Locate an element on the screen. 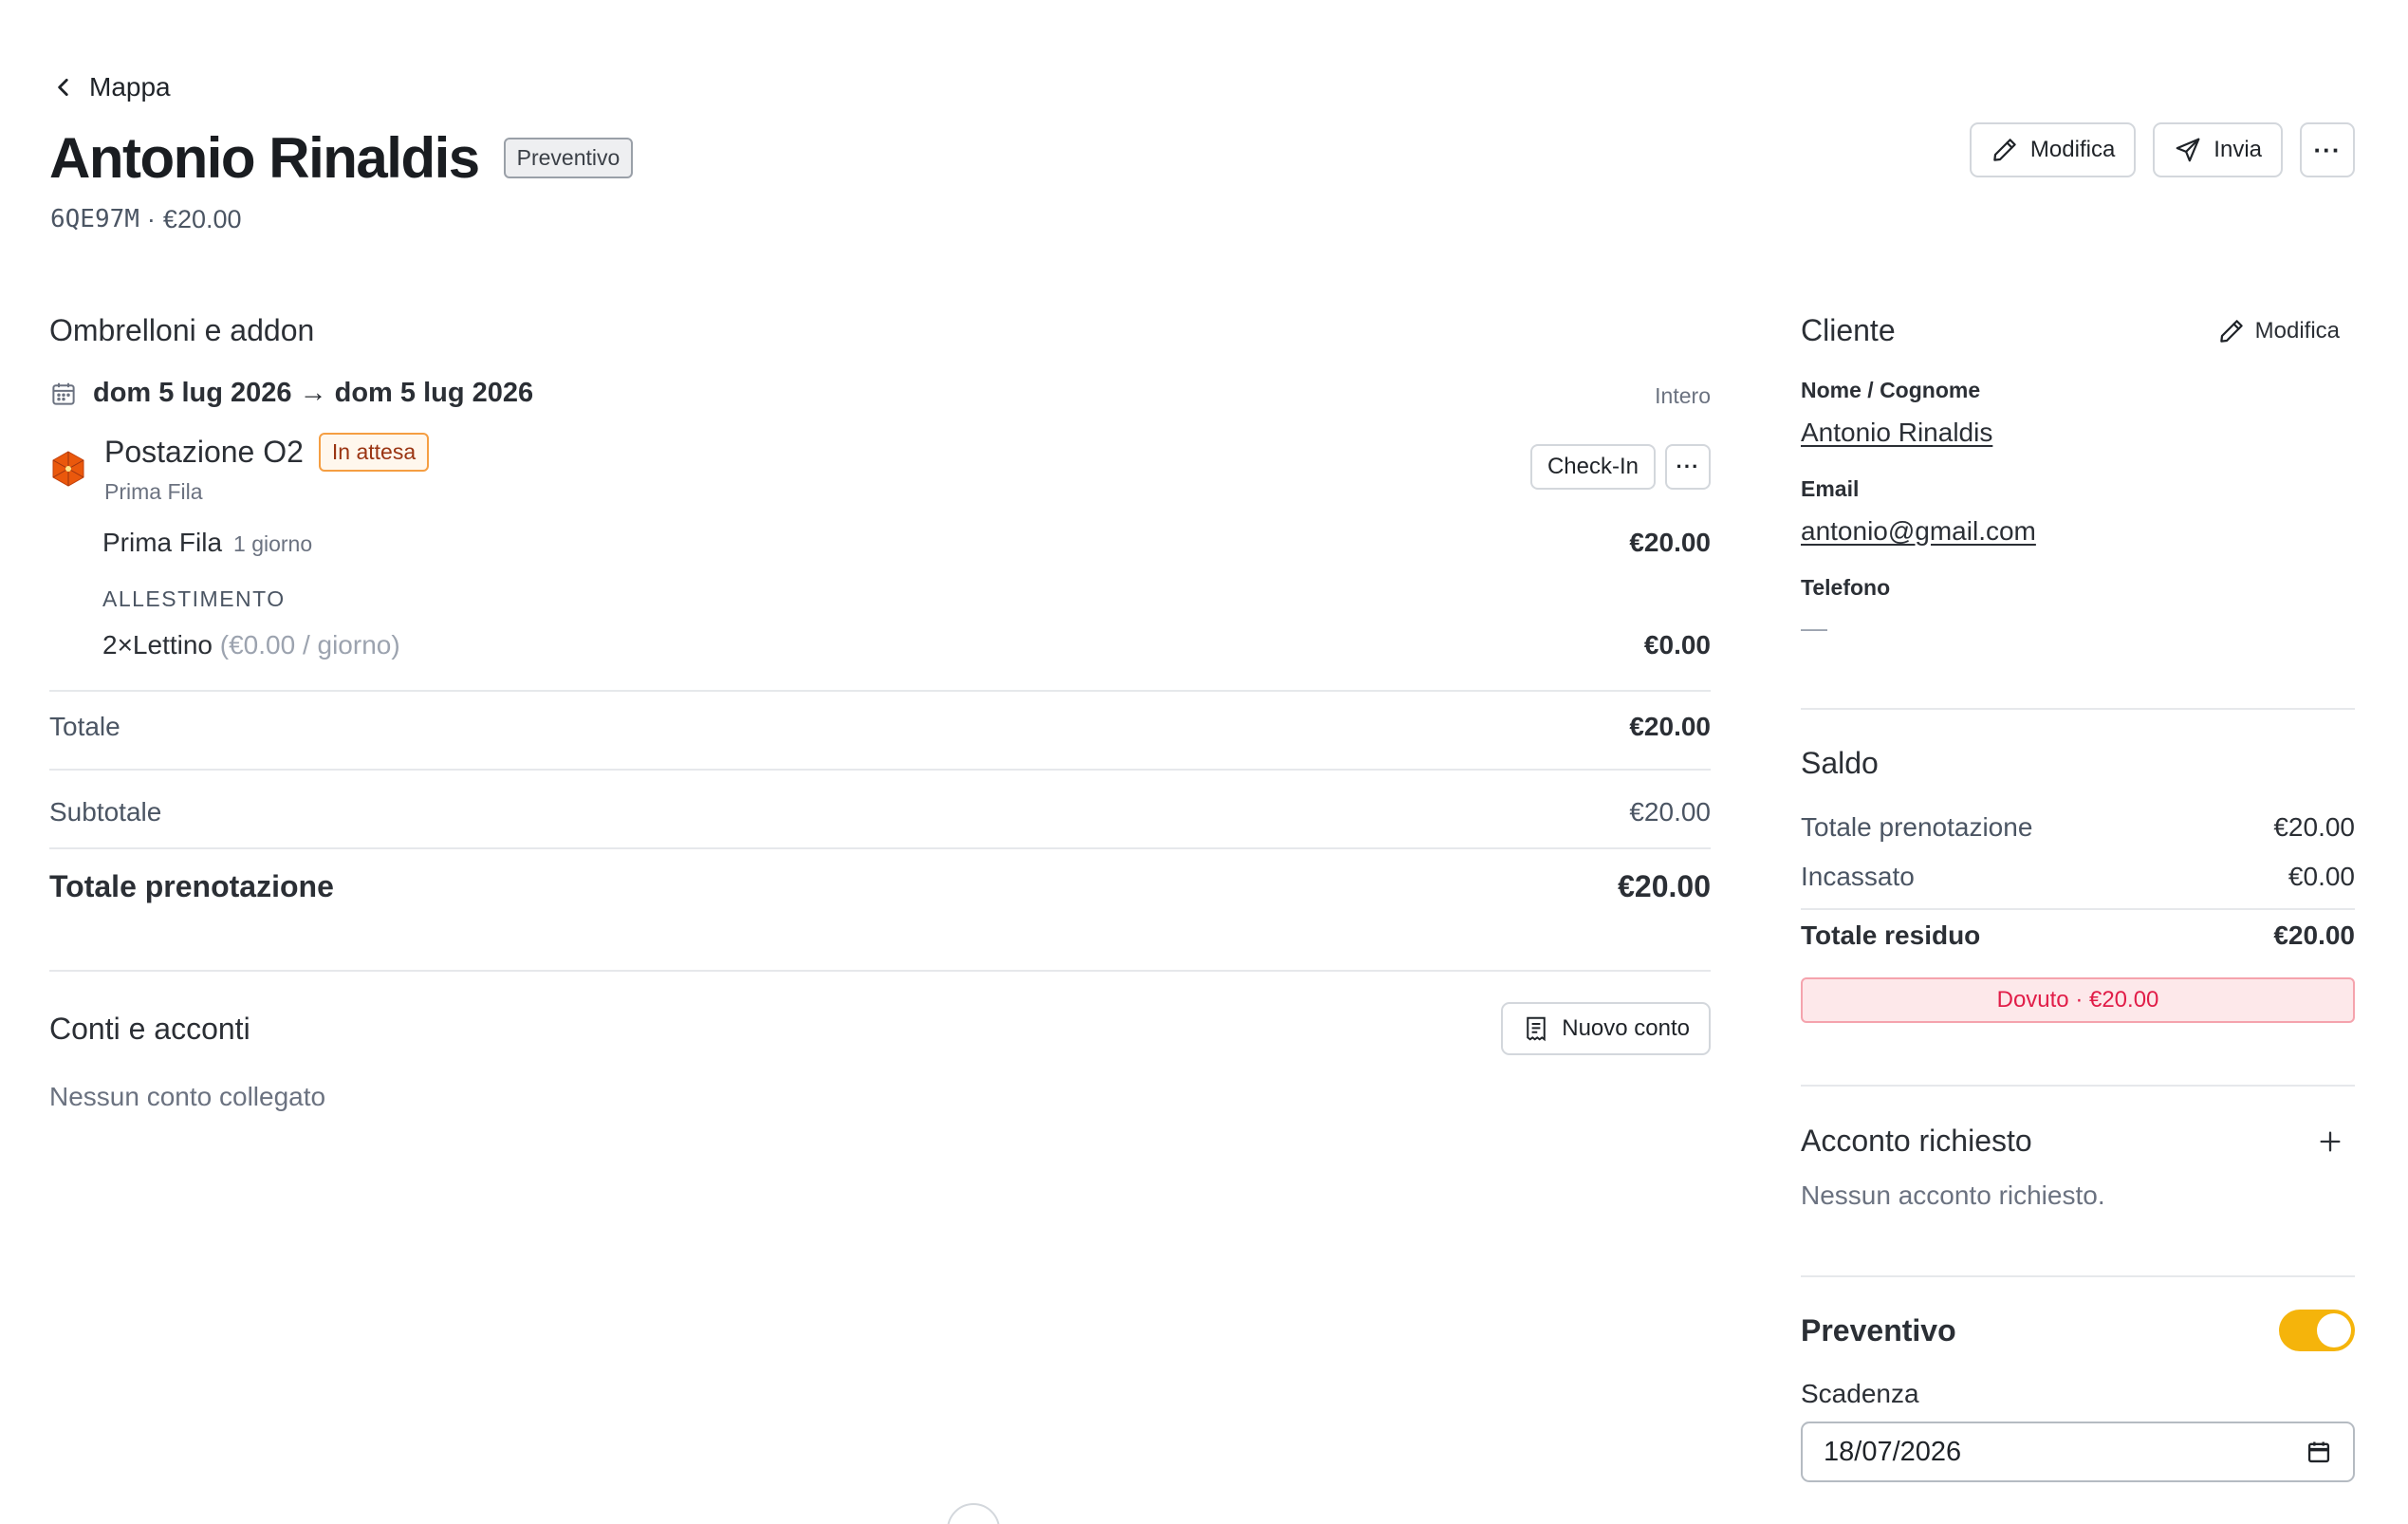  list-item: Prima Fila 1 giorno €20.00 is located at coordinates (906, 543).